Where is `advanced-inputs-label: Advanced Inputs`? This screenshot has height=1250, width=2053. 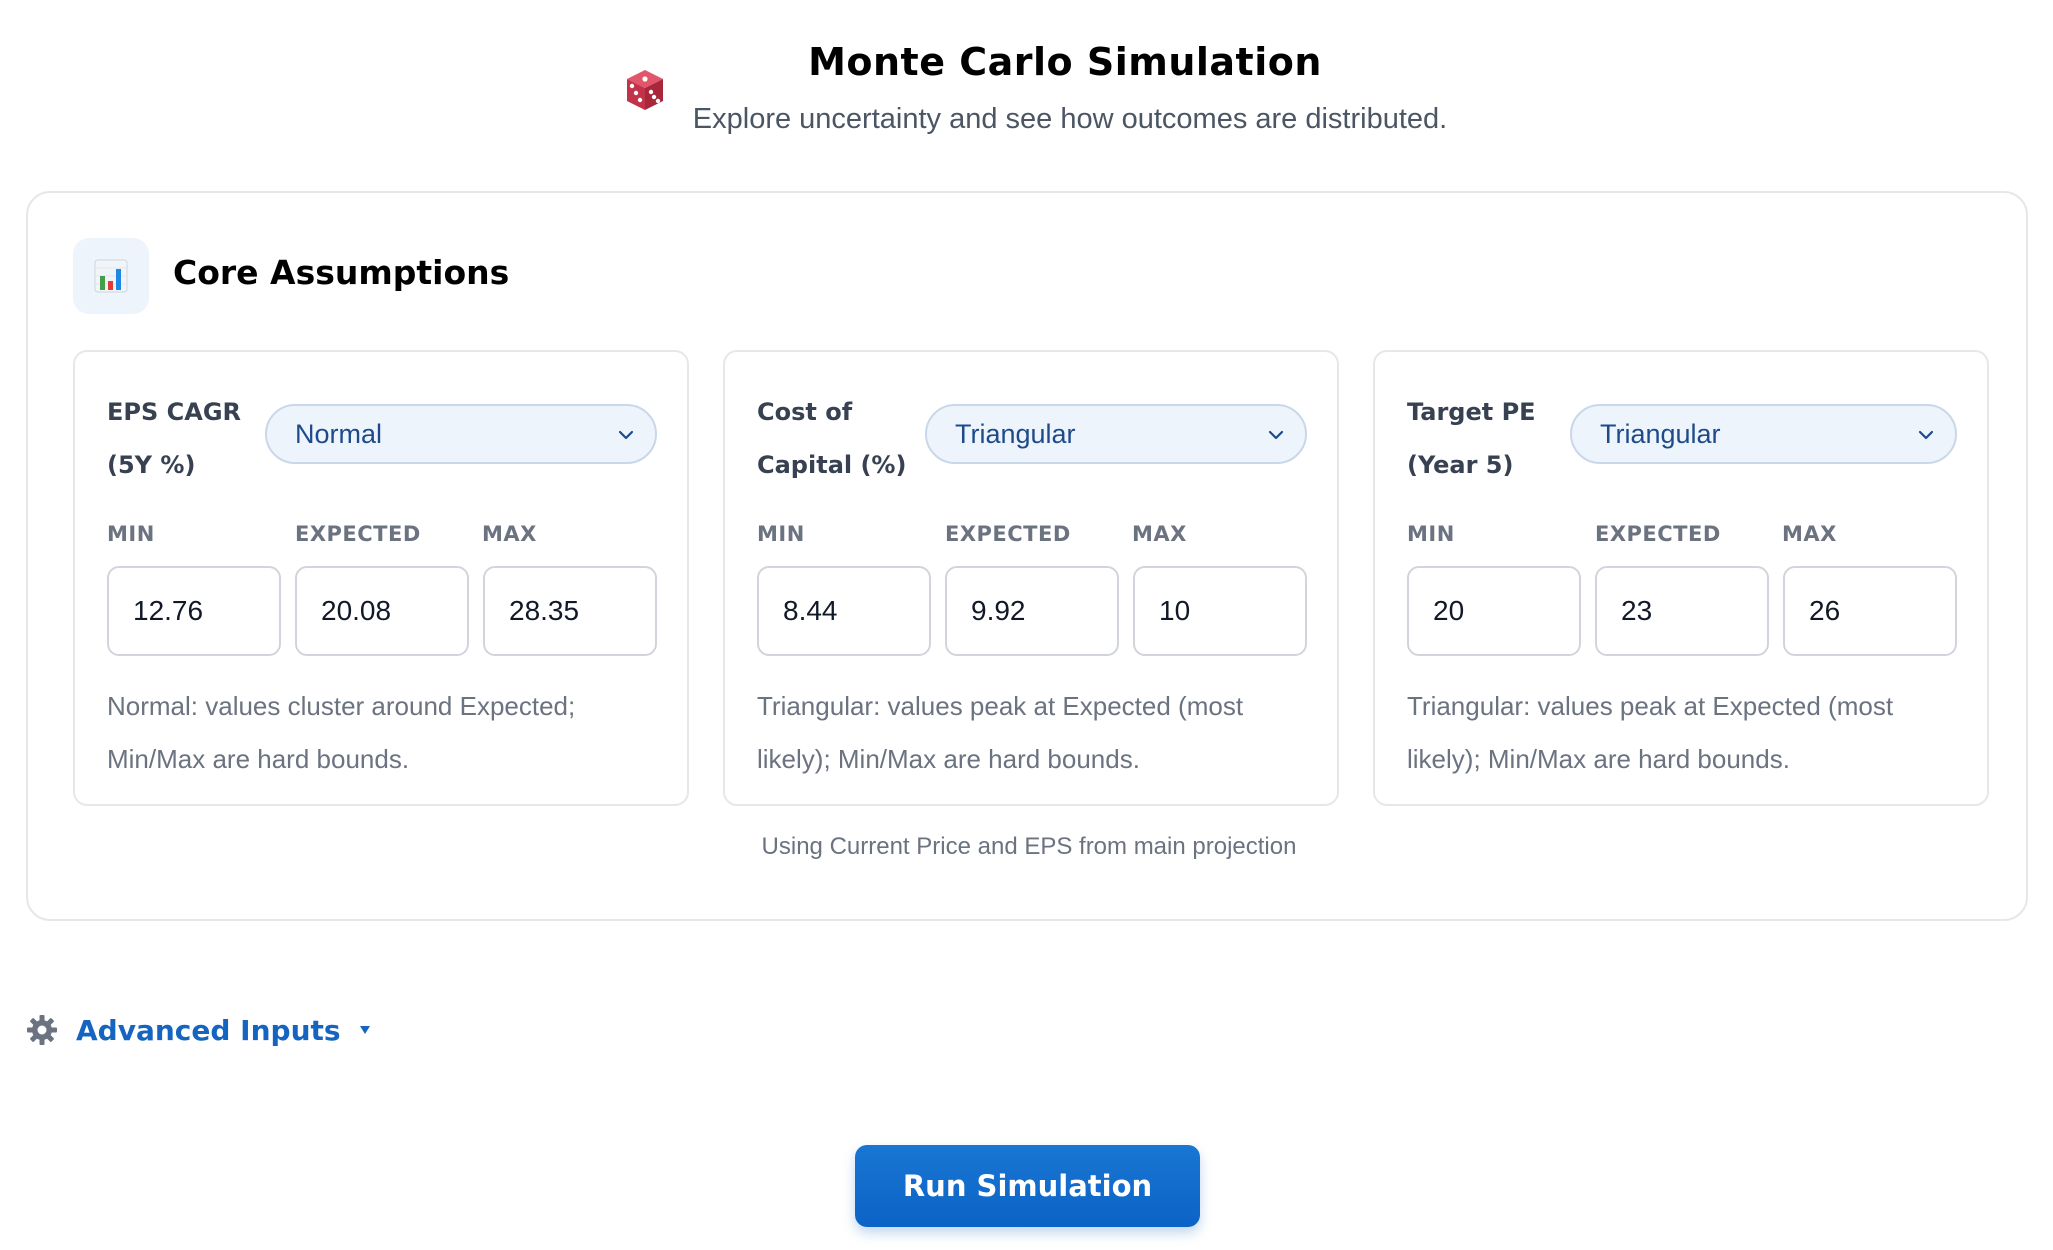 advanced-inputs-label: Advanced Inputs is located at coordinates (208, 1030).